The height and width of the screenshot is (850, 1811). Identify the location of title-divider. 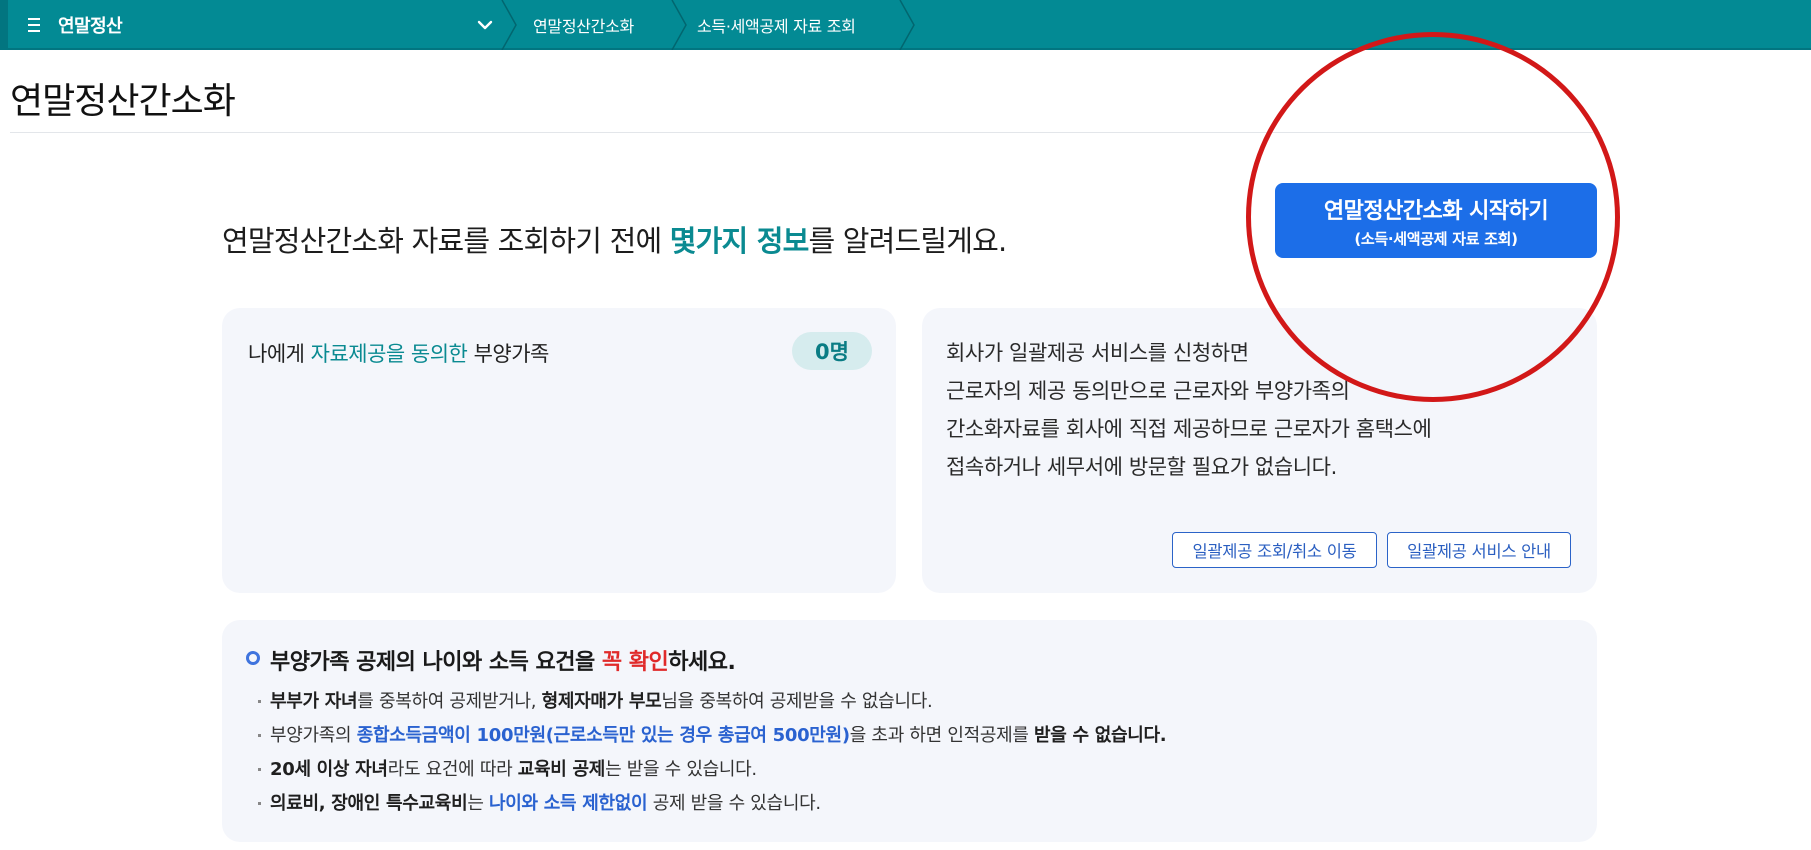
(805, 132).